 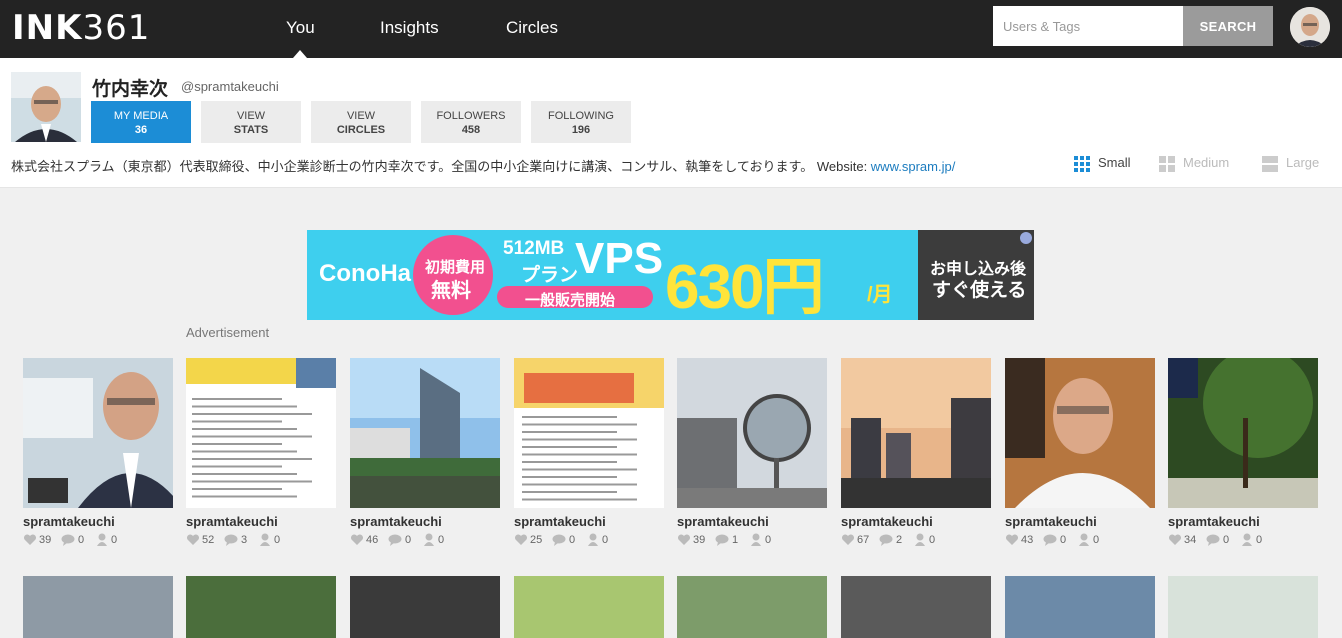 What do you see at coordinates (699, 540) in the screenshot?
I see `like-count: 39` at bounding box center [699, 540].